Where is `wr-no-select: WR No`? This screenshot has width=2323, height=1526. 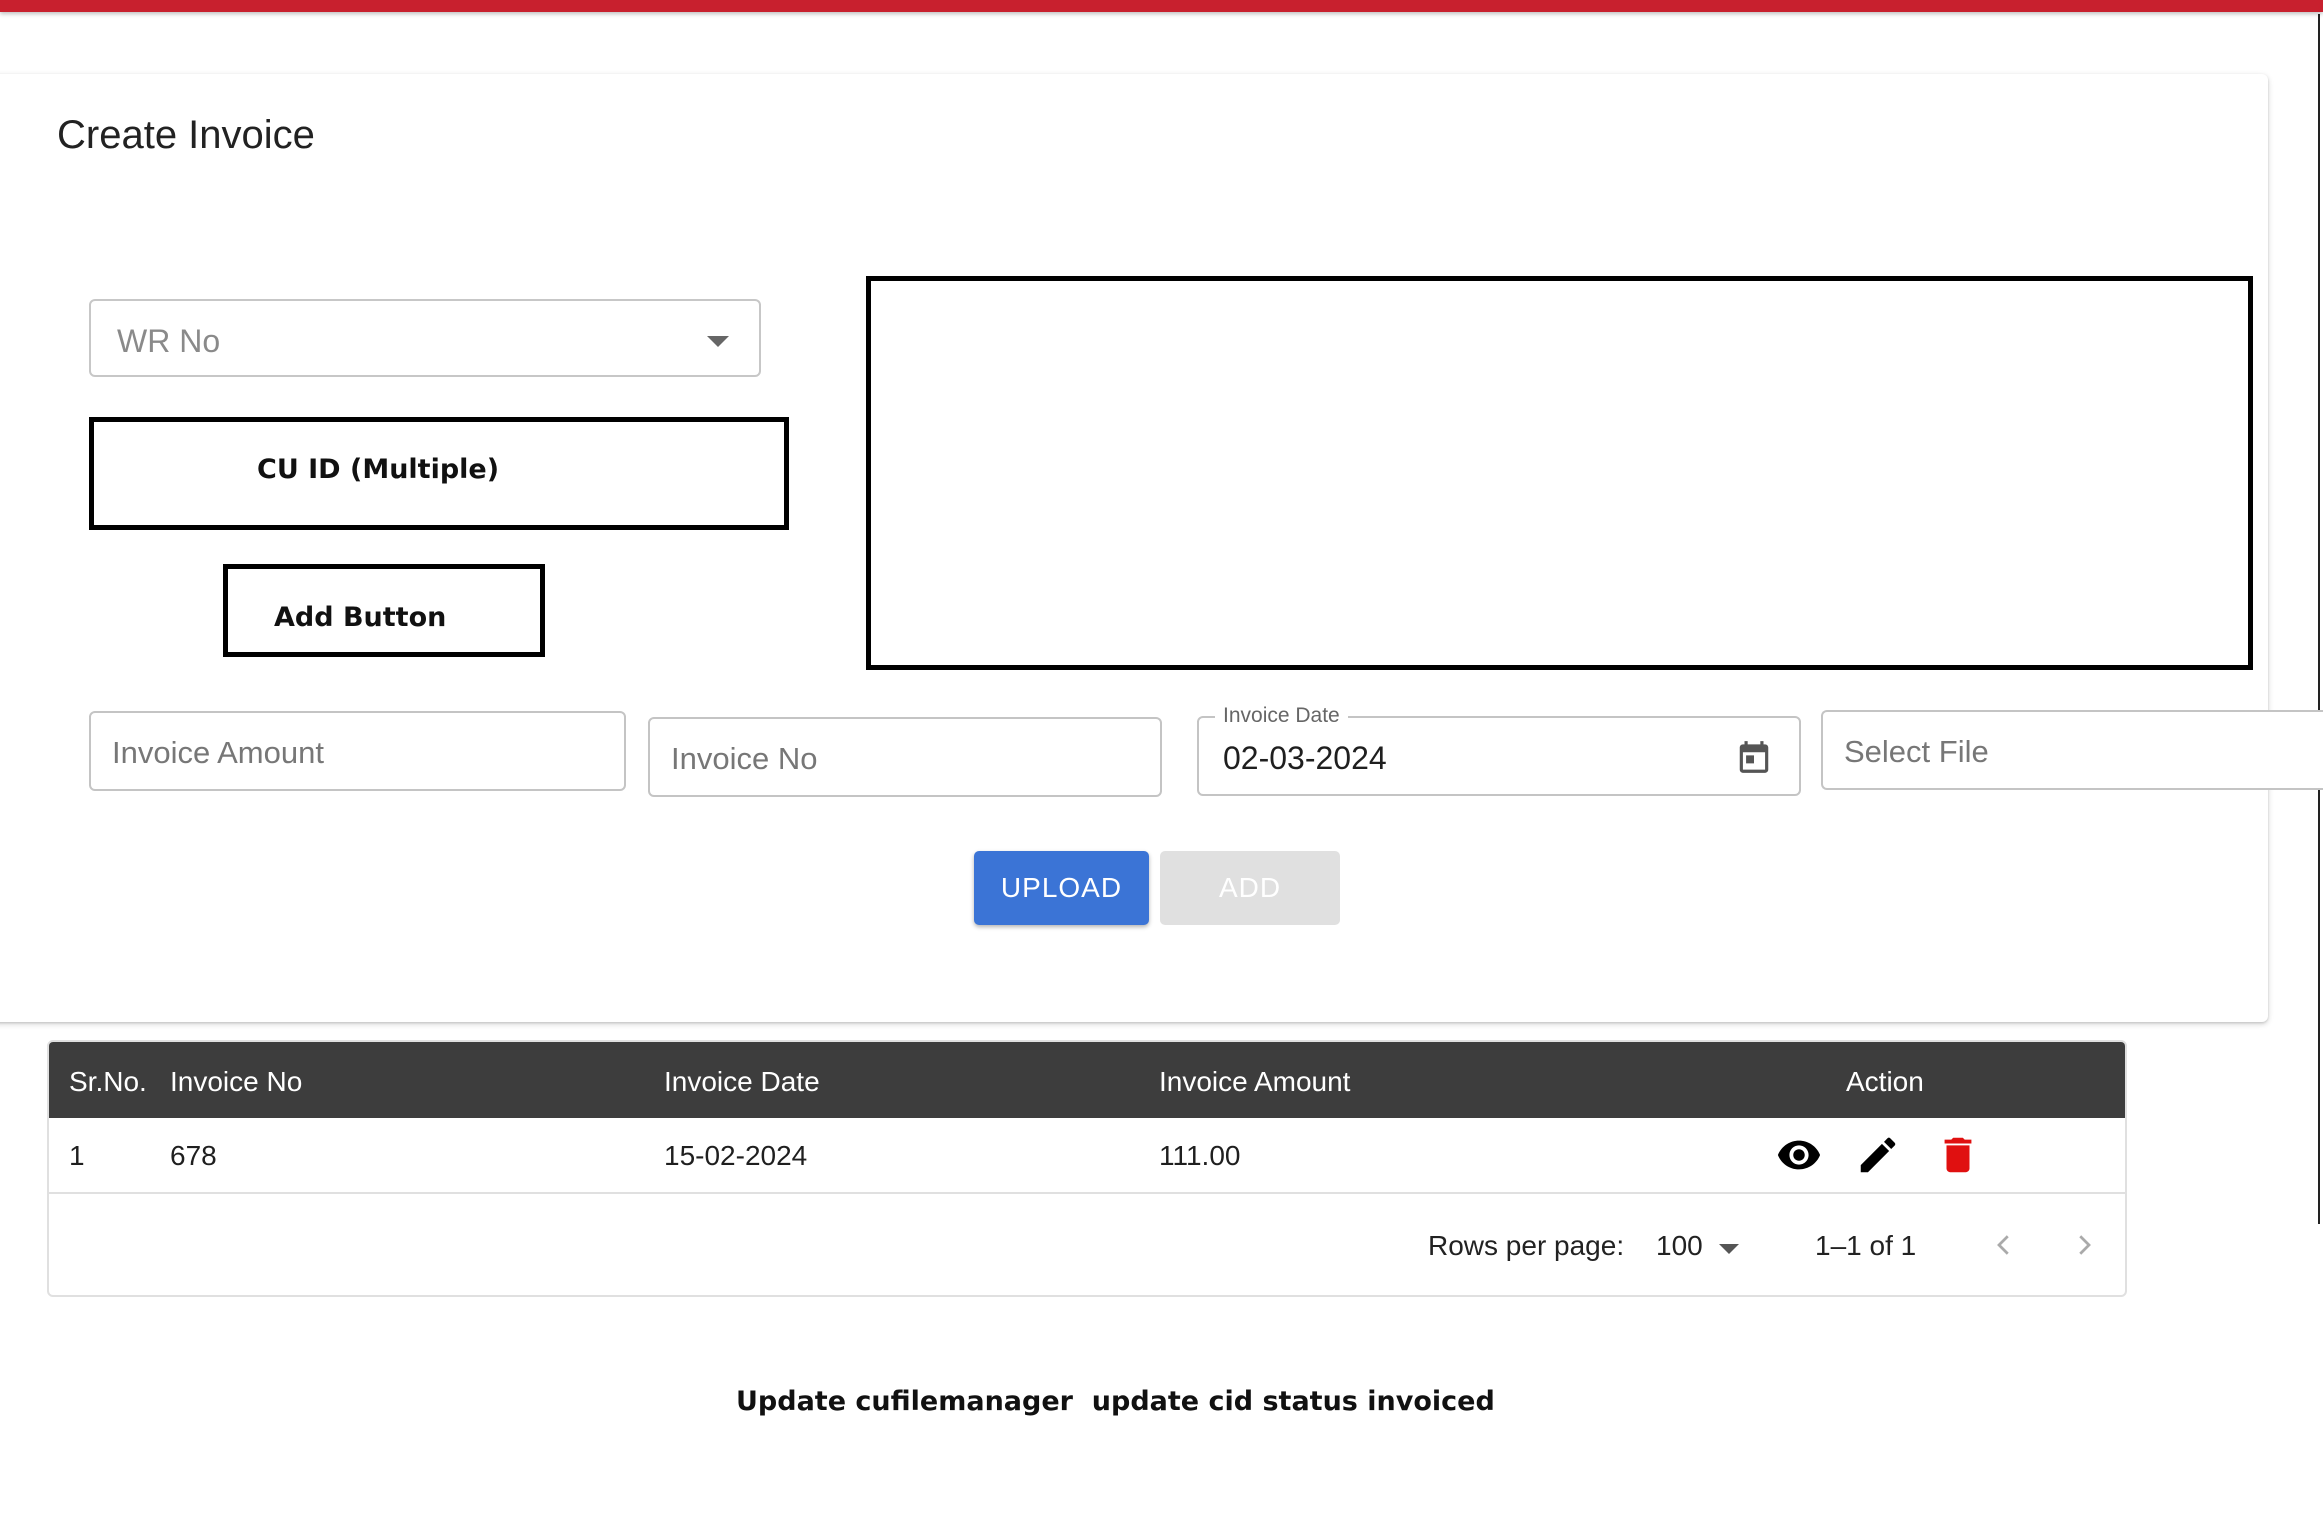
wr-no-select: WR No is located at coordinates (425, 338).